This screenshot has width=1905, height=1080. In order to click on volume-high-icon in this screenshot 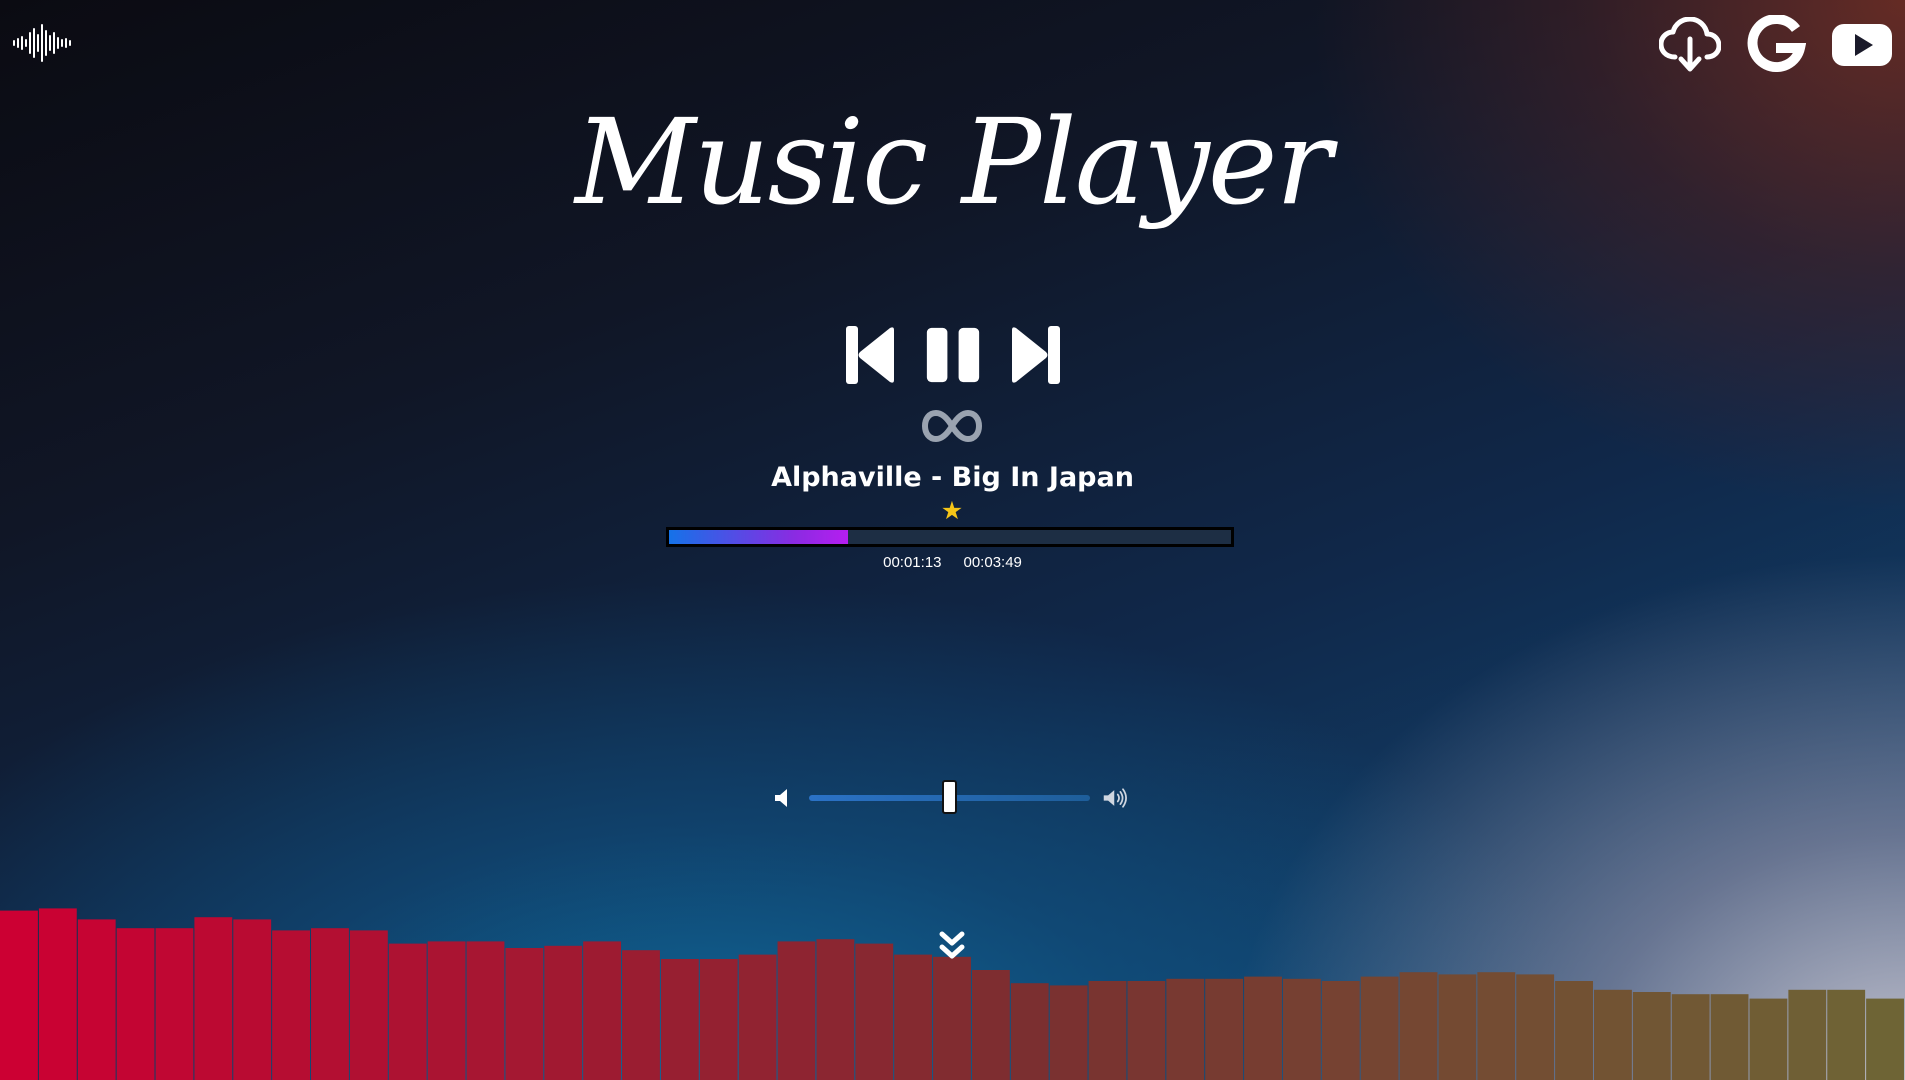, I will do `click(1116, 798)`.